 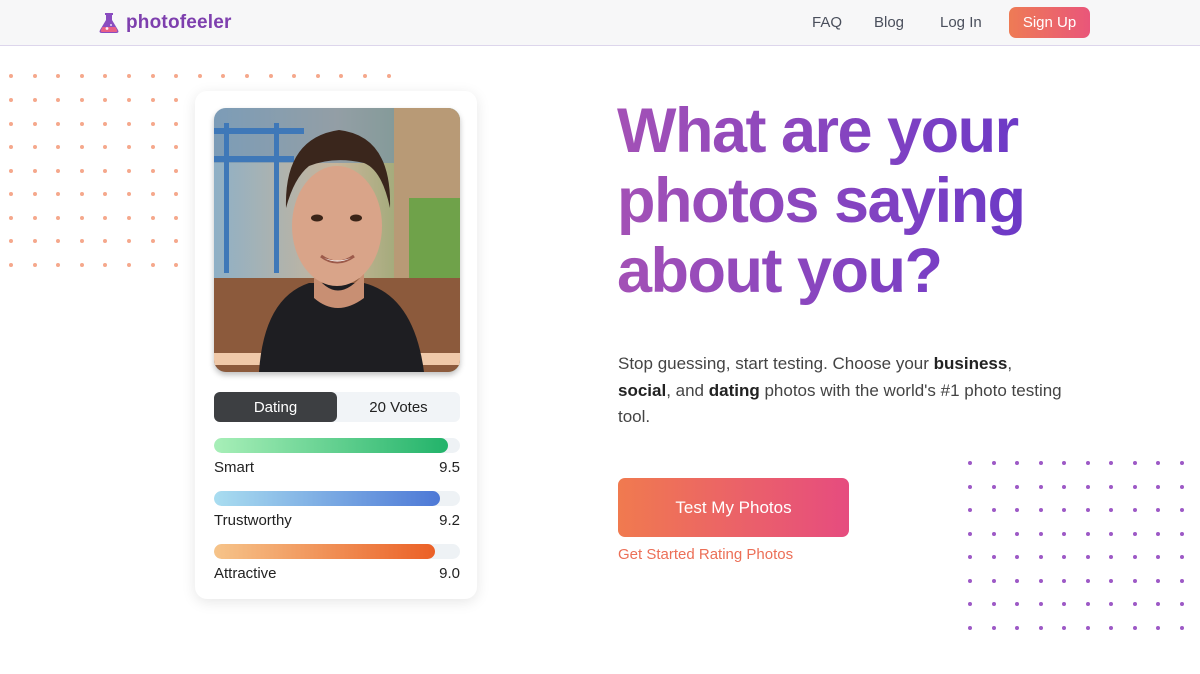 What do you see at coordinates (109, 23) in the screenshot?
I see `flask-icon` at bounding box center [109, 23].